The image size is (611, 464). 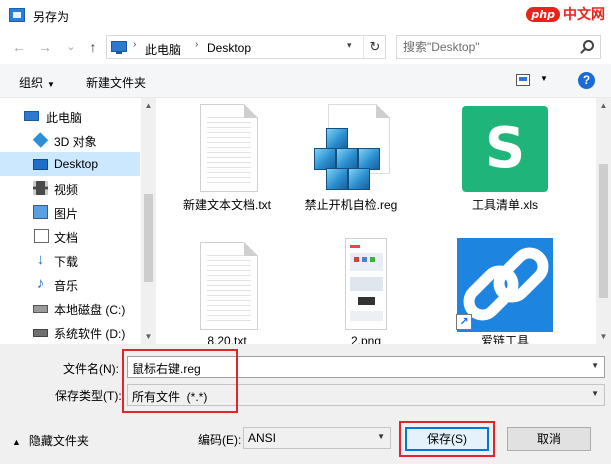 I want to click on text-file-icon, so click(x=229, y=148).